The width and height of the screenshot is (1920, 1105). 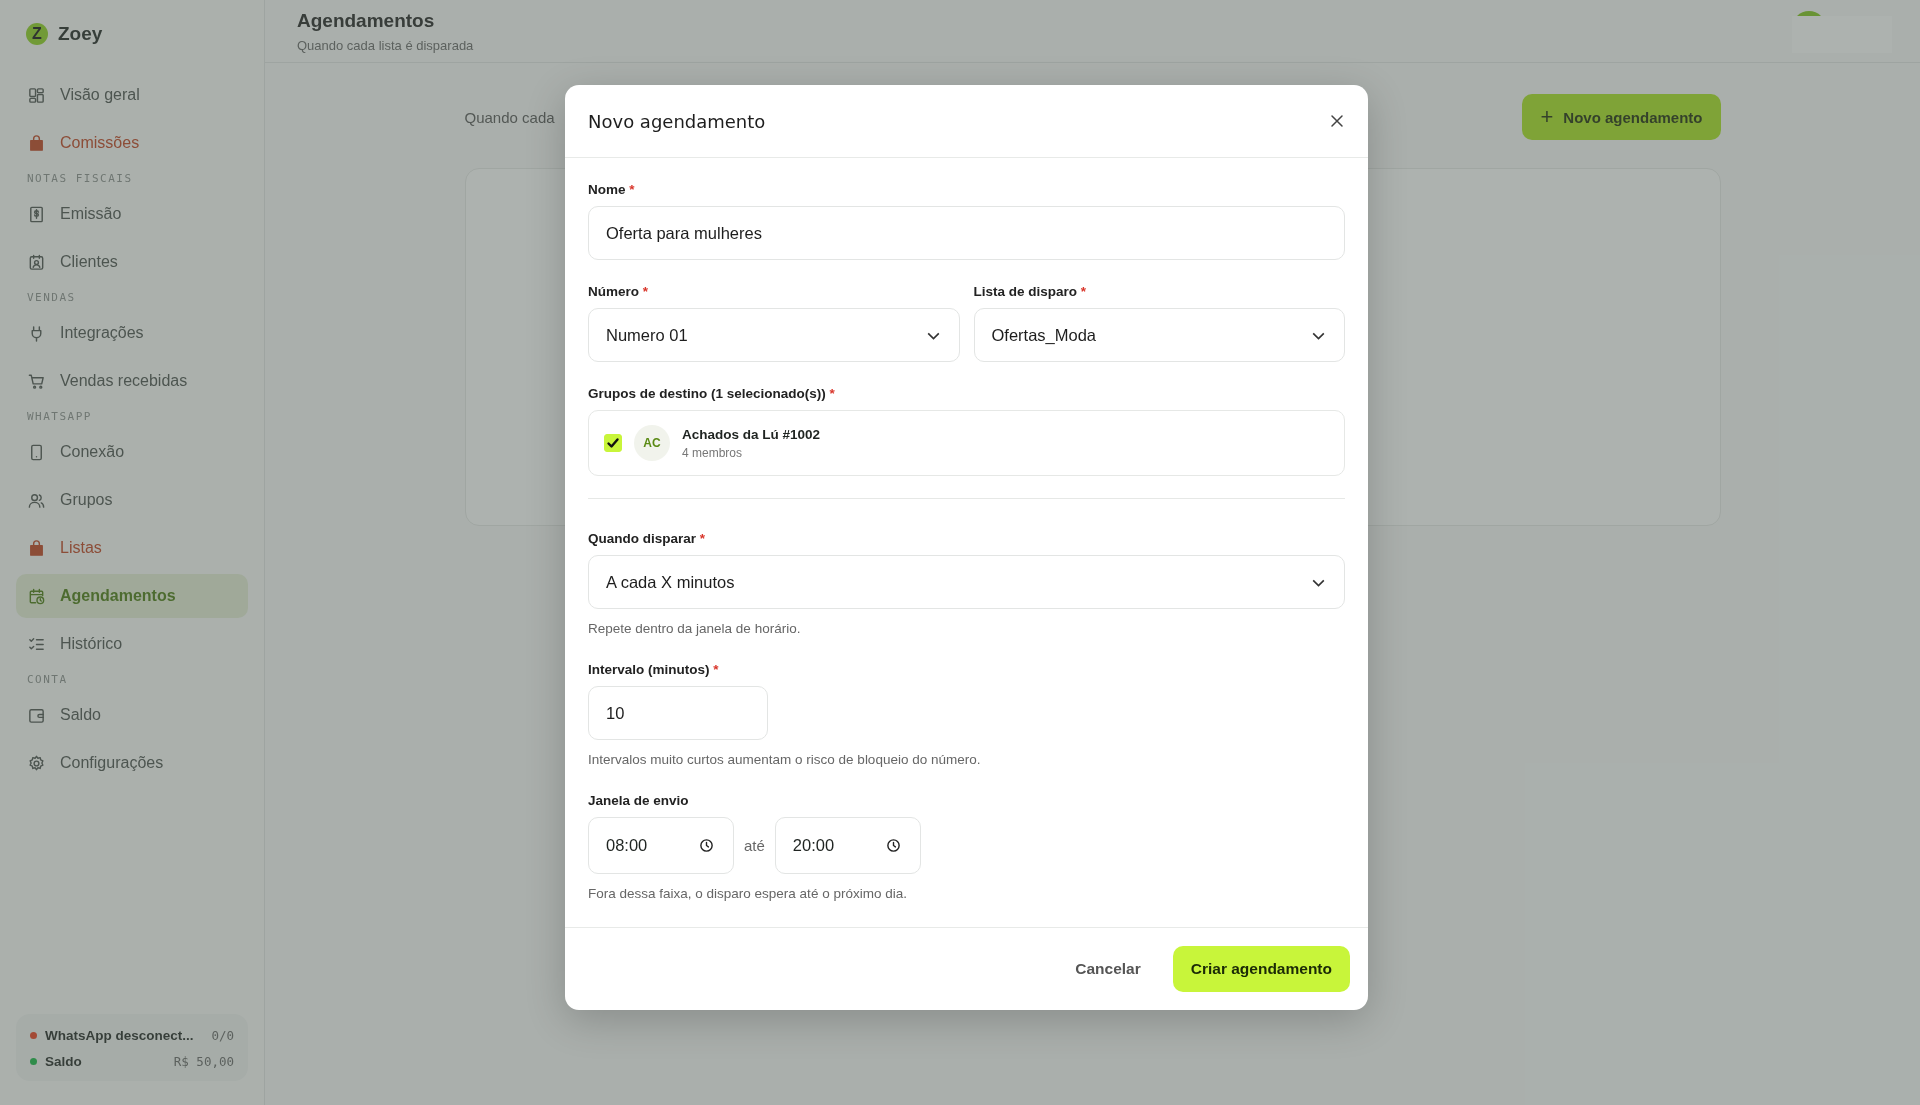 I want to click on nav-item: Comissões, so click(x=132, y=143).